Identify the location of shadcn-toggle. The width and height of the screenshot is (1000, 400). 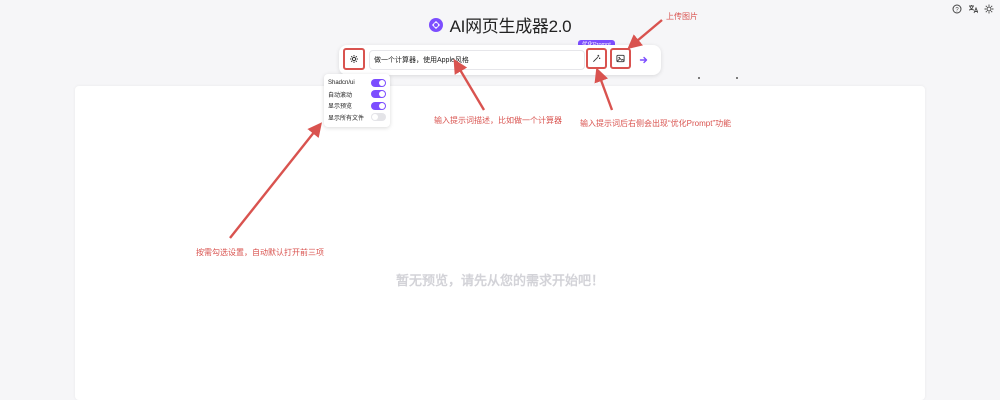
(378, 82).